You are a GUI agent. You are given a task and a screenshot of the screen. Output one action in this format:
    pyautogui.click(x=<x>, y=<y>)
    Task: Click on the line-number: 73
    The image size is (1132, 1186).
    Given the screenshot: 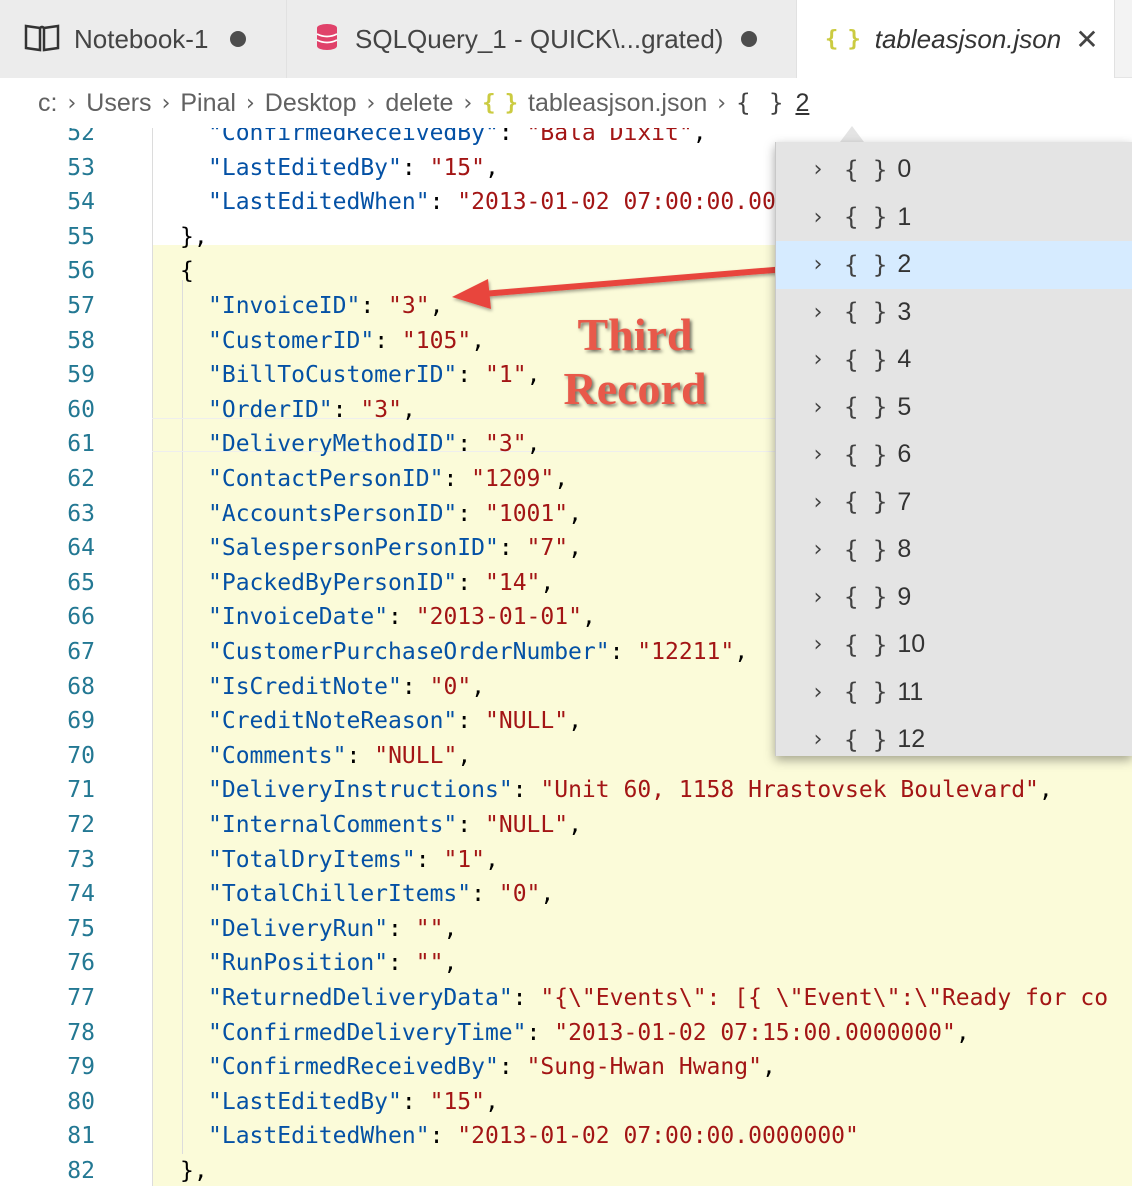 What is the action you would take?
    pyautogui.click(x=81, y=859)
    